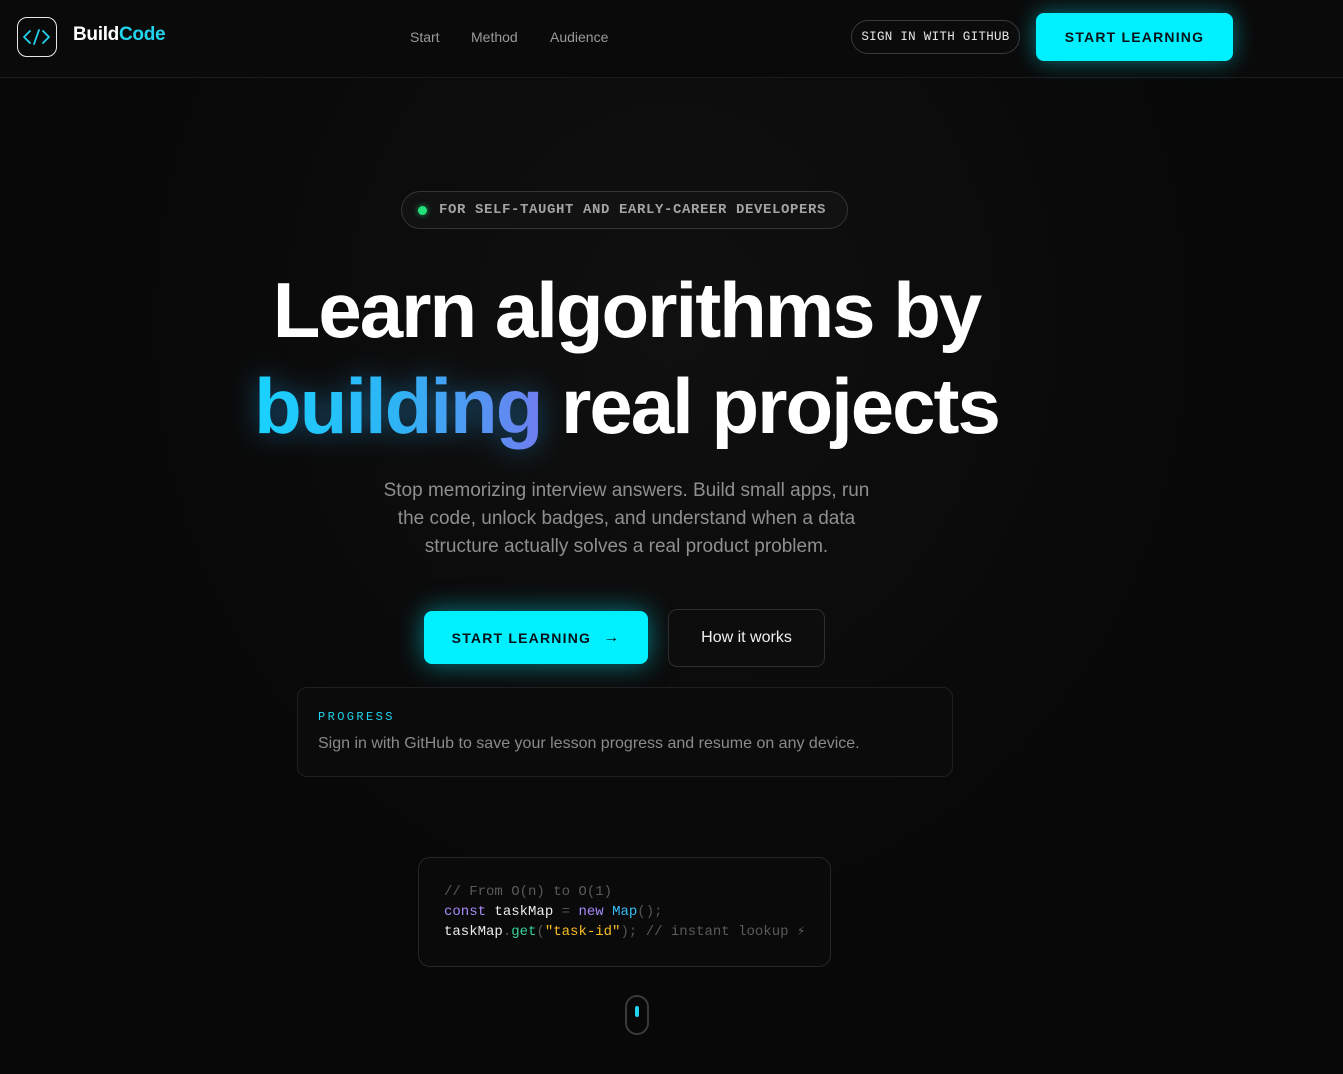 The image size is (1343, 1074). Describe the element at coordinates (425, 37) in the screenshot. I see `nav-link-start: Start` at that location.